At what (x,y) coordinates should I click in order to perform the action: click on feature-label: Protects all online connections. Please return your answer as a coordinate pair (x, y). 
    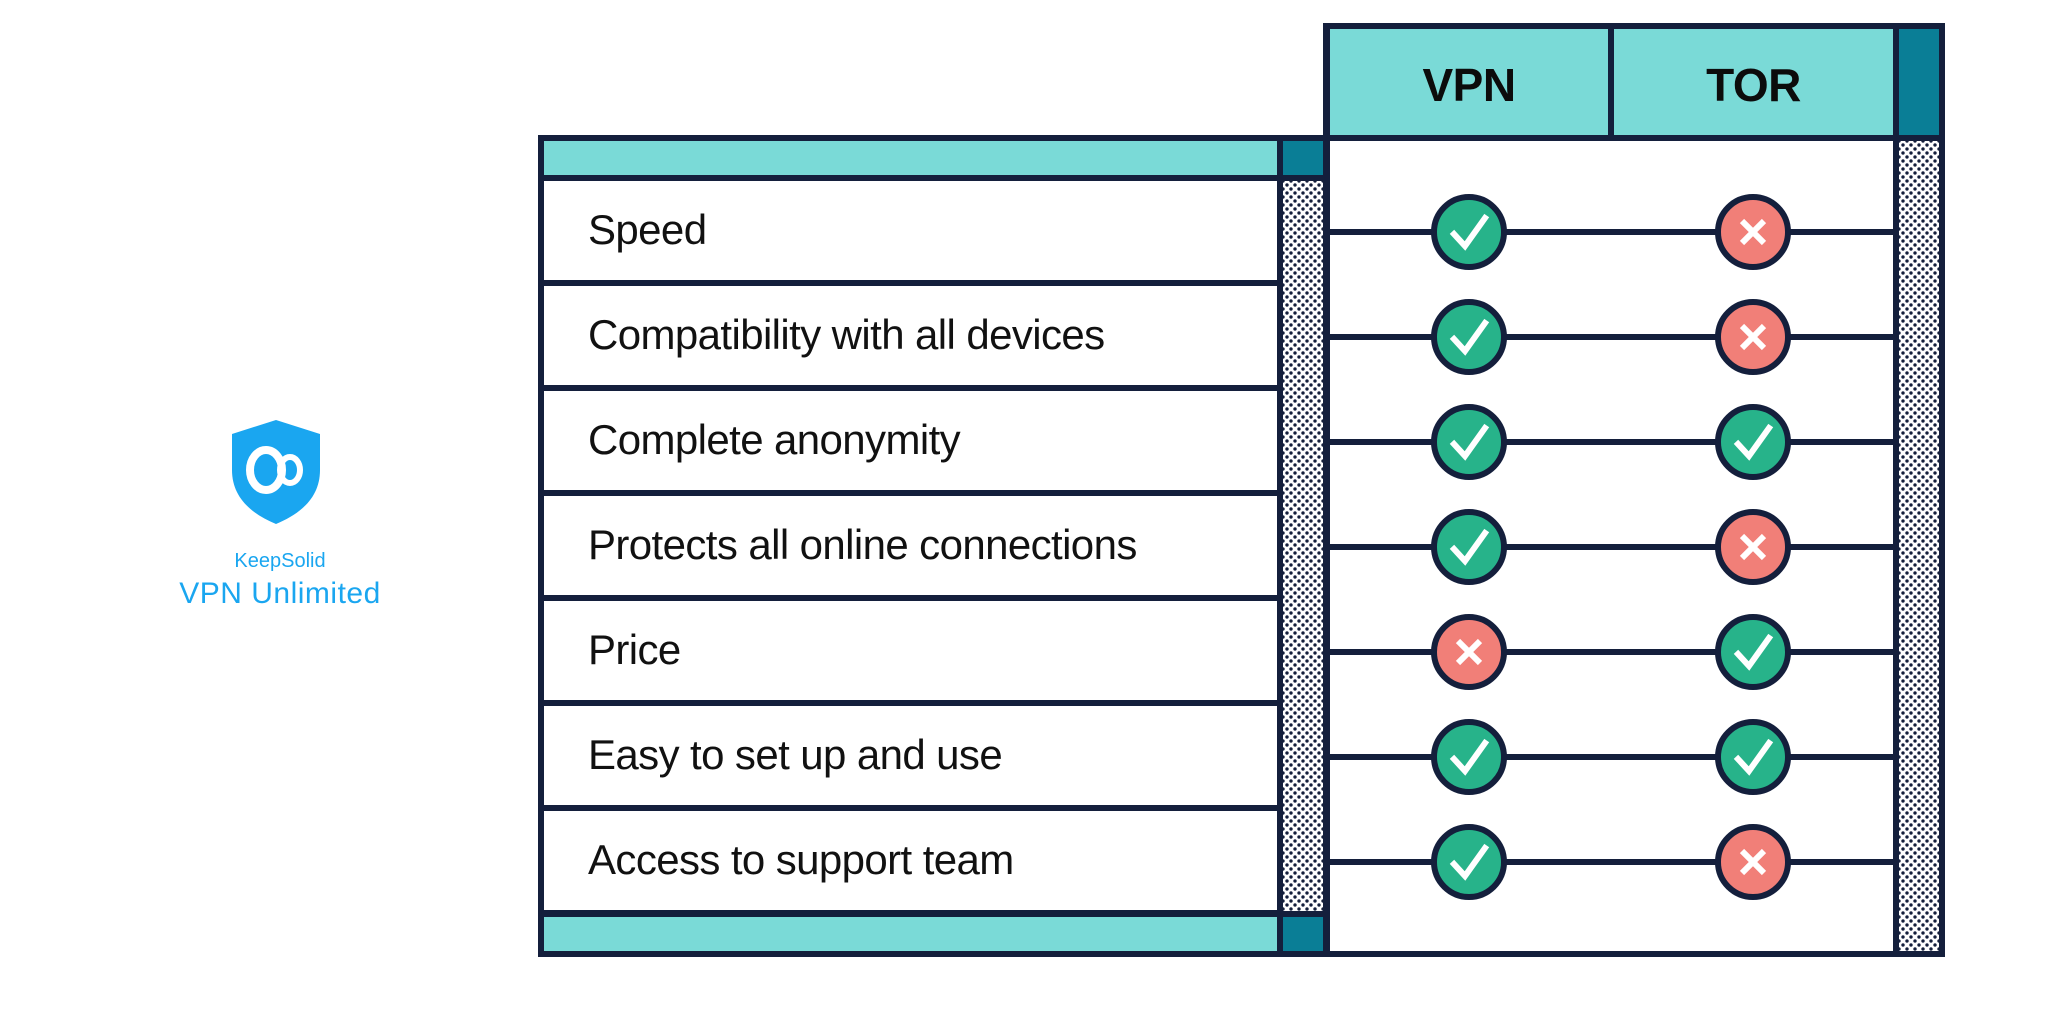
    Looking at the image, I should click on (862, 544).